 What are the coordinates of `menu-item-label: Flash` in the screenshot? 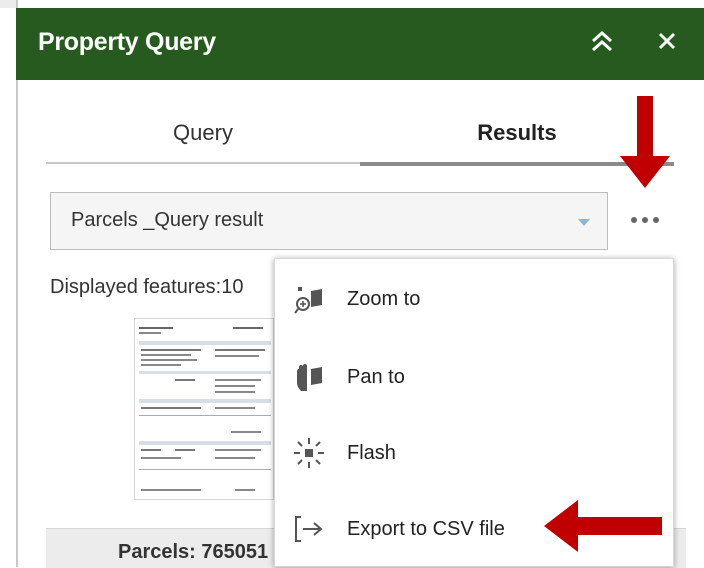 It's located at (371, 453).